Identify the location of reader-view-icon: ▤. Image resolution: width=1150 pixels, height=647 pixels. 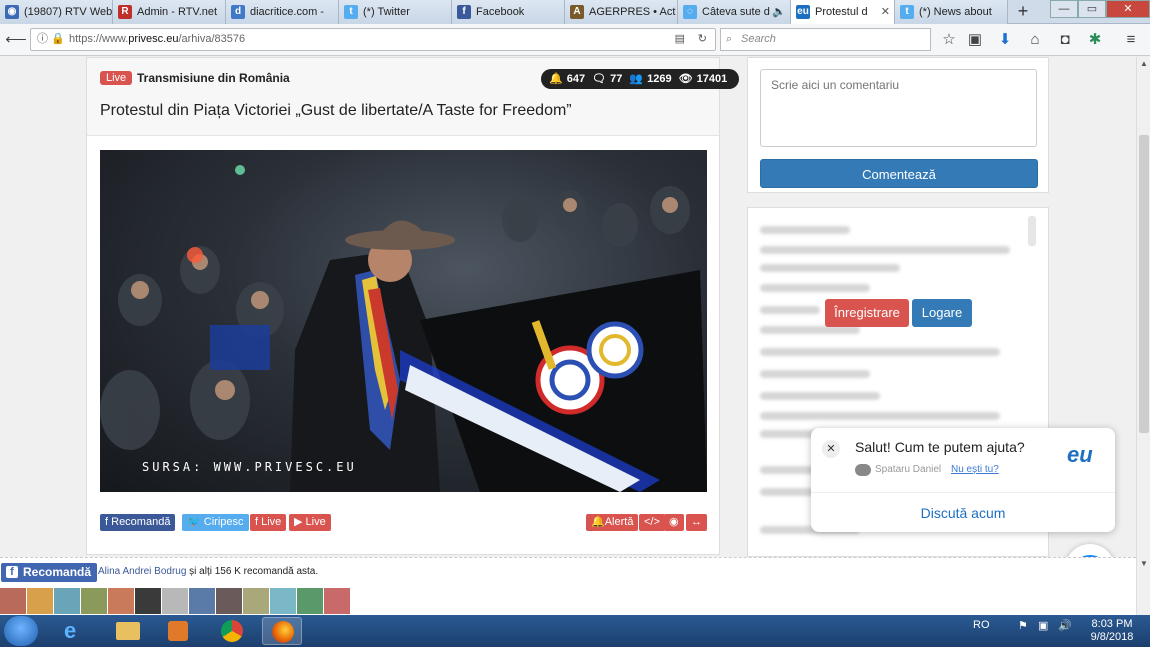
(680, 39).